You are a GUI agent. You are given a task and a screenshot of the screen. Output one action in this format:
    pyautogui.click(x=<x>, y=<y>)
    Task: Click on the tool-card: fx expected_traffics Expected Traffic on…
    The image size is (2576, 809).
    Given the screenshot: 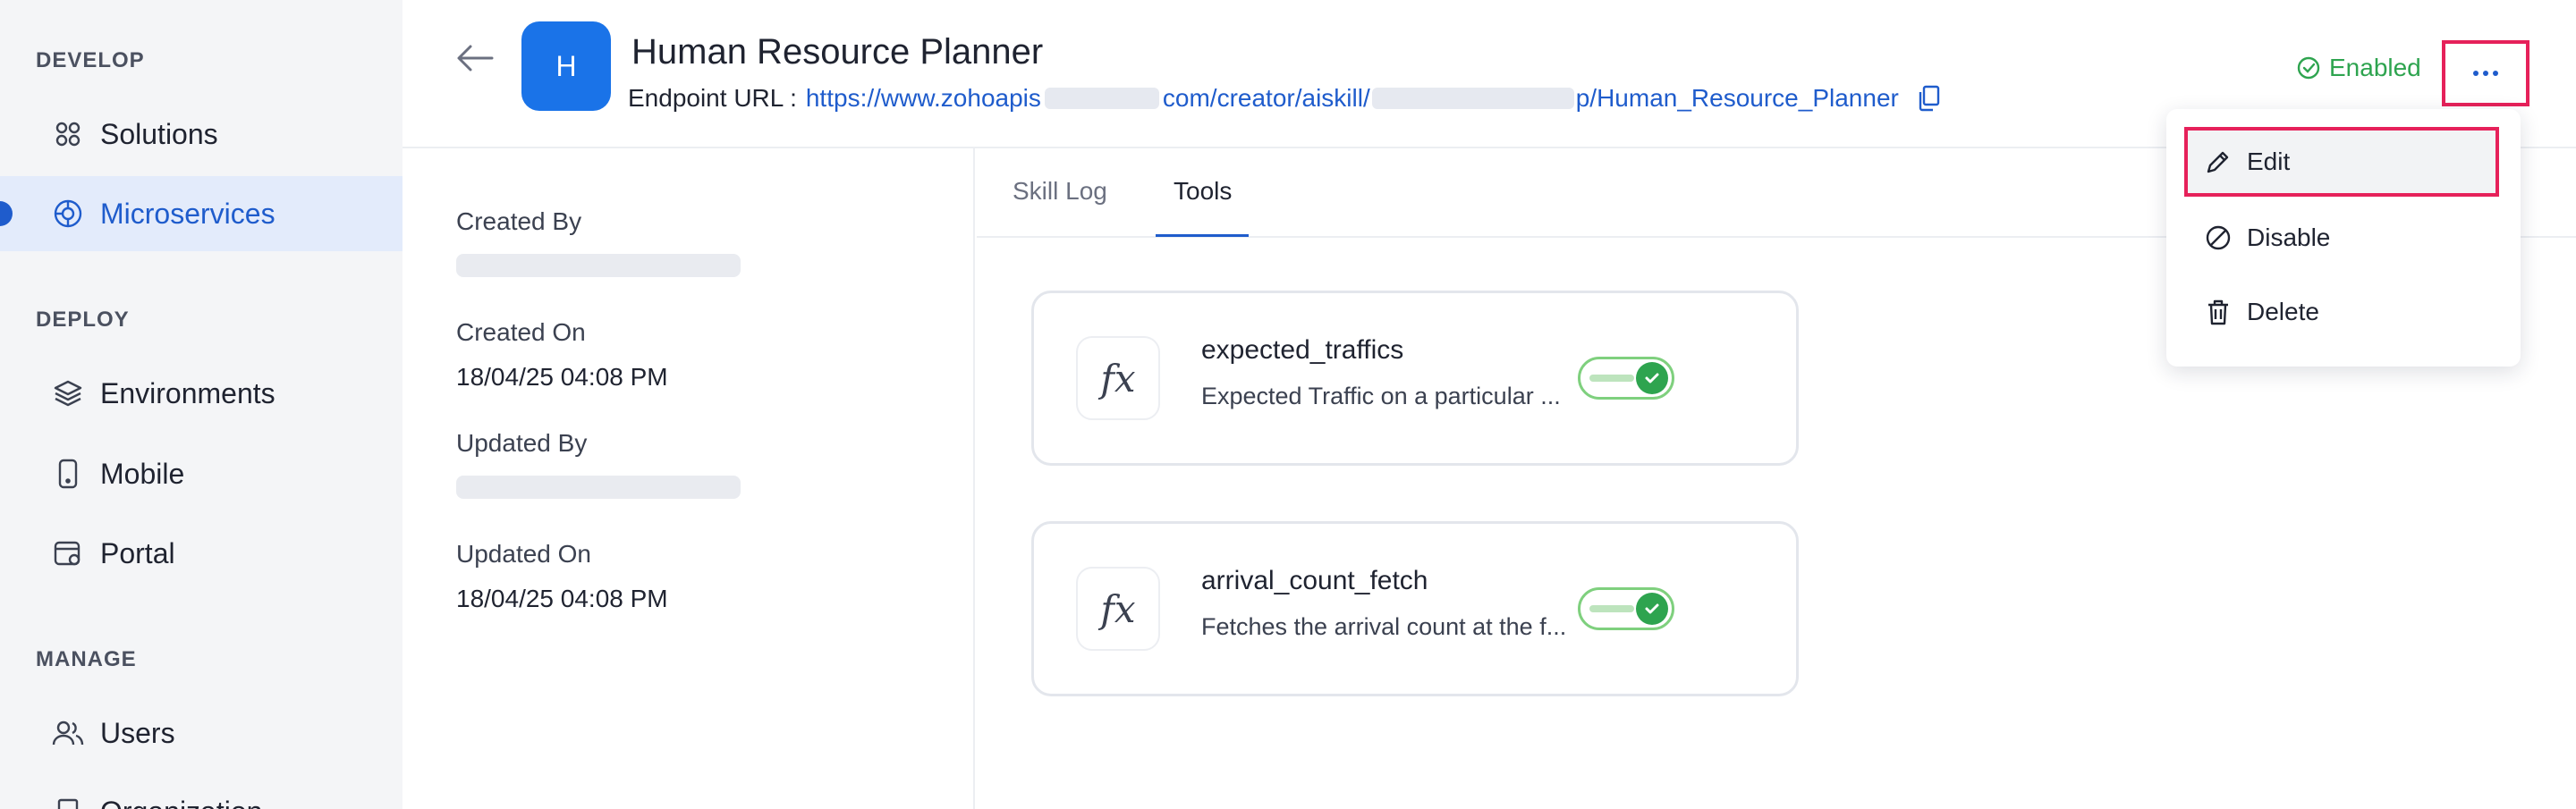 What is the action you would take?
    pyautogui.click(x=1415, y=378)
    